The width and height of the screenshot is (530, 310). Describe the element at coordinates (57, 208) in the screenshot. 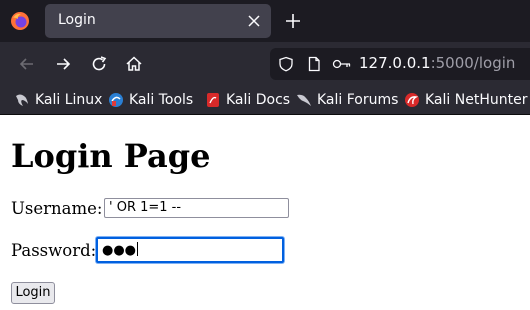

I see `username-label: Username:` at that location.